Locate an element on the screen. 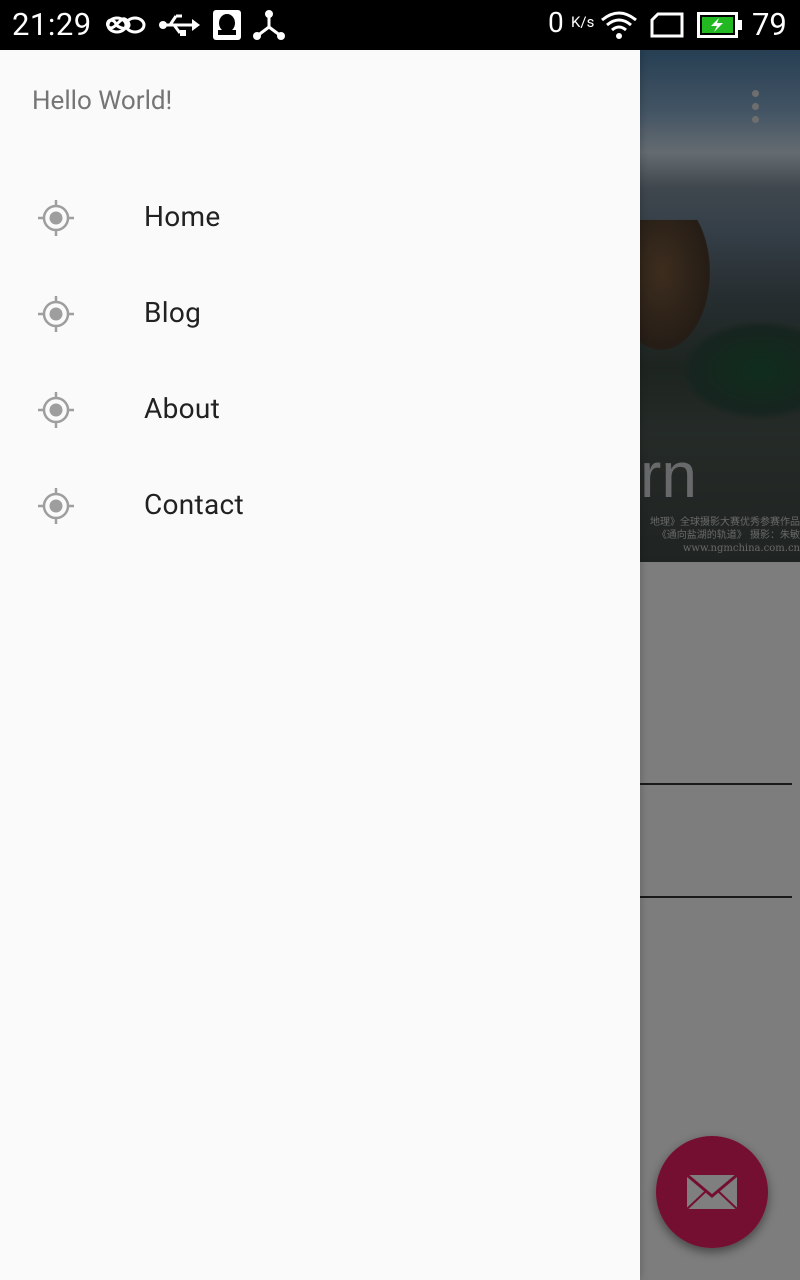  battery-level: 79 is located at coordinates (769, 24).